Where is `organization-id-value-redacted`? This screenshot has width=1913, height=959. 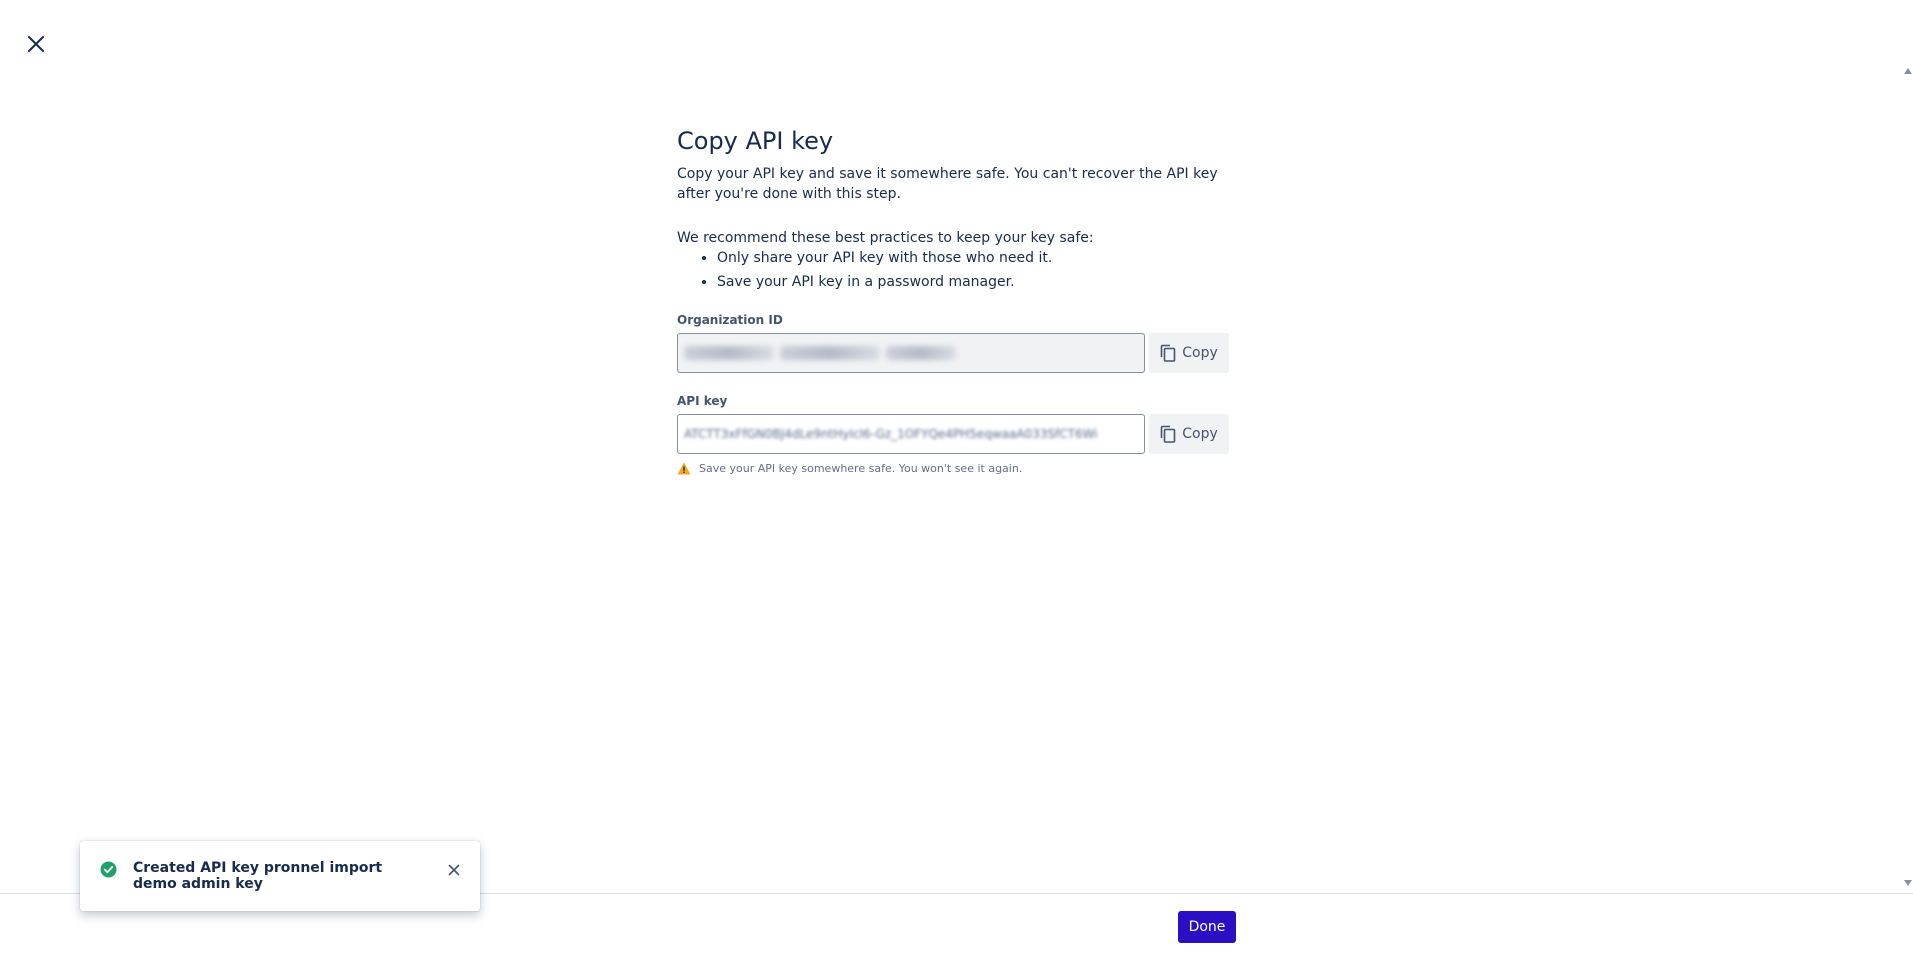
organization-id-value-redacted is located at coordinates (820, 353).